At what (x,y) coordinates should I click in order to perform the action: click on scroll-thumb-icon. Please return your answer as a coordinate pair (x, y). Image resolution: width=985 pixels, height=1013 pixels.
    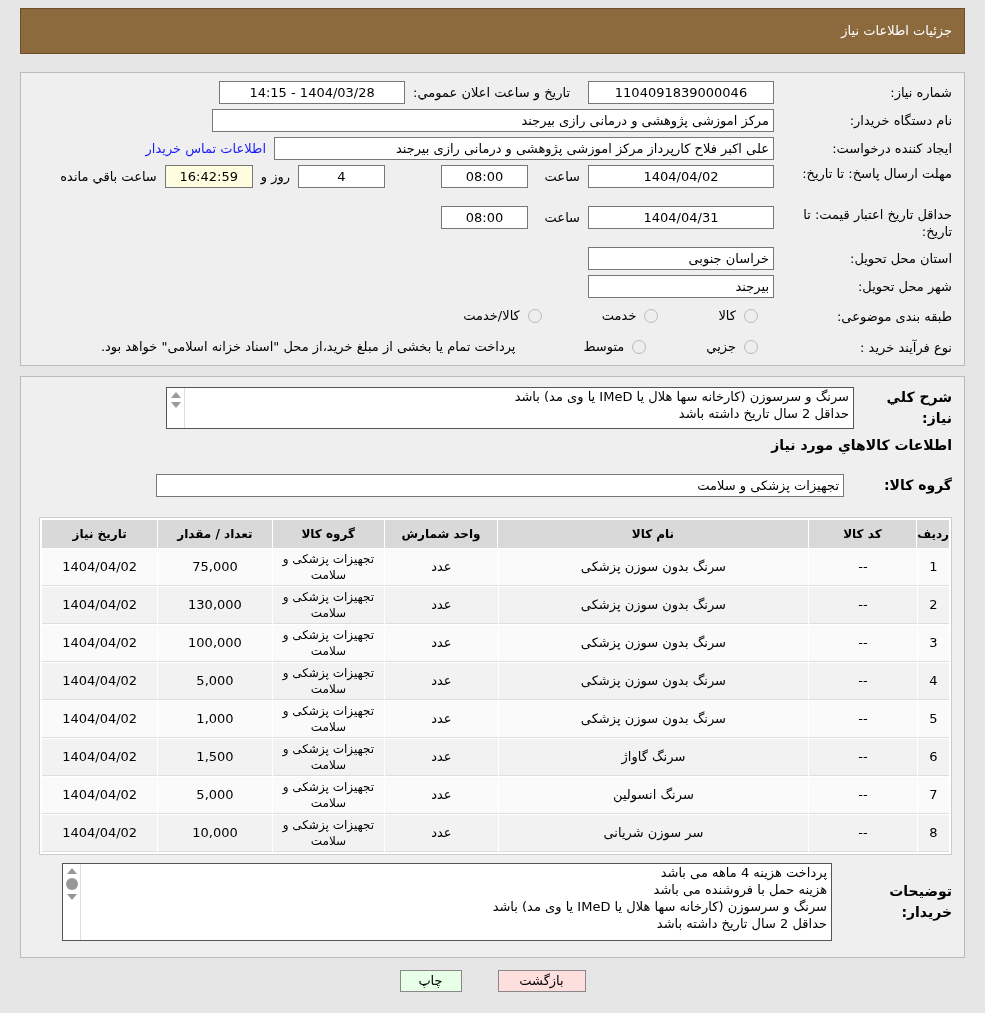
    Looking at the image, I should click on (71, 884).